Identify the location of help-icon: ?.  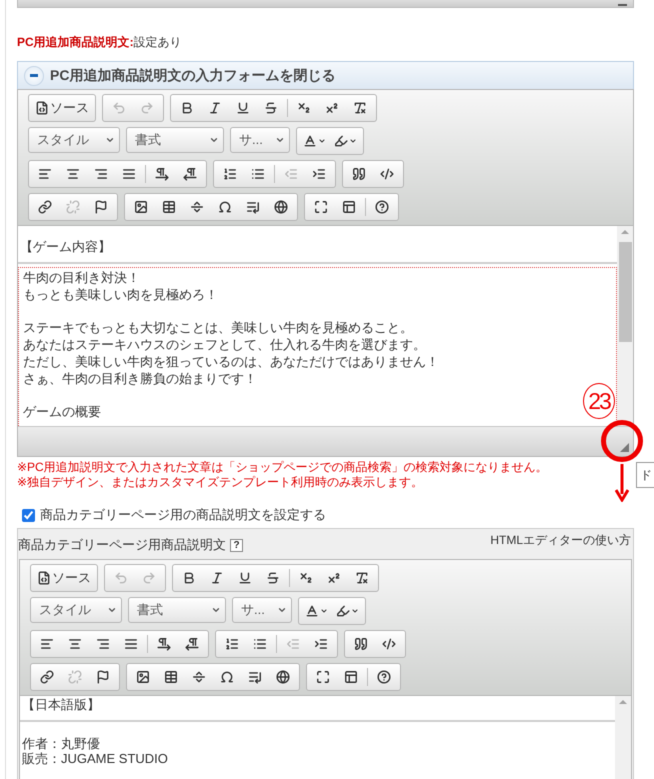
(236, 545).